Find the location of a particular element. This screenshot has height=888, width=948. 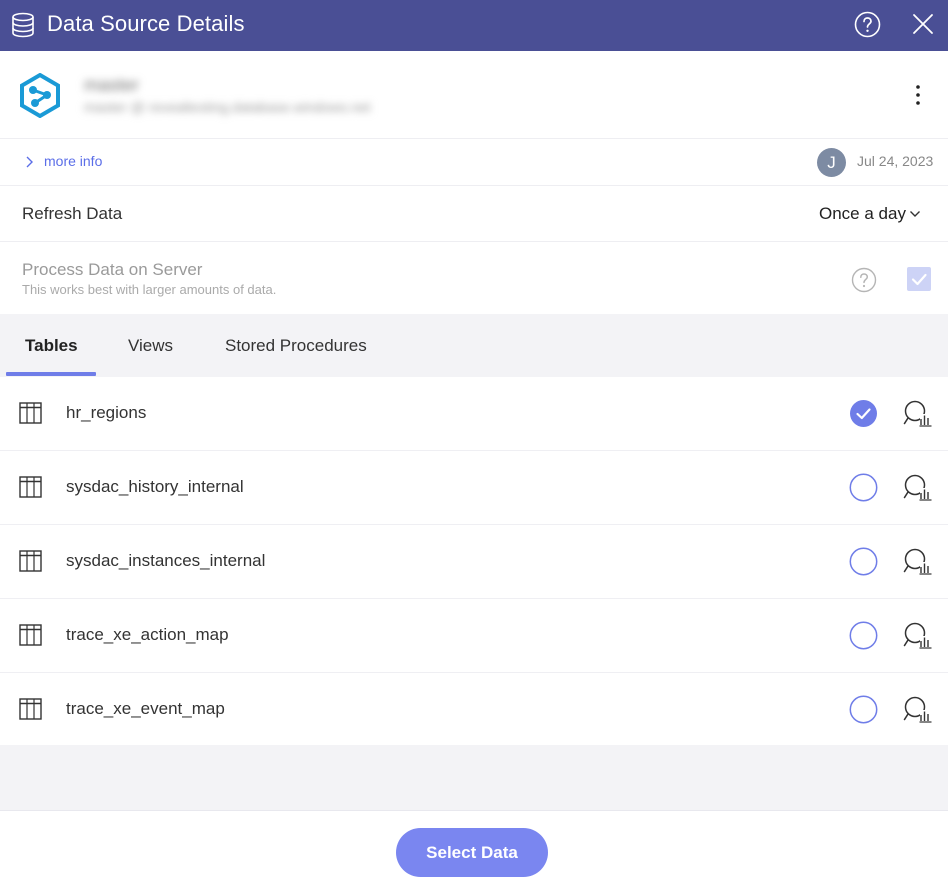

avatar: J is located at coordinates (831, 162).